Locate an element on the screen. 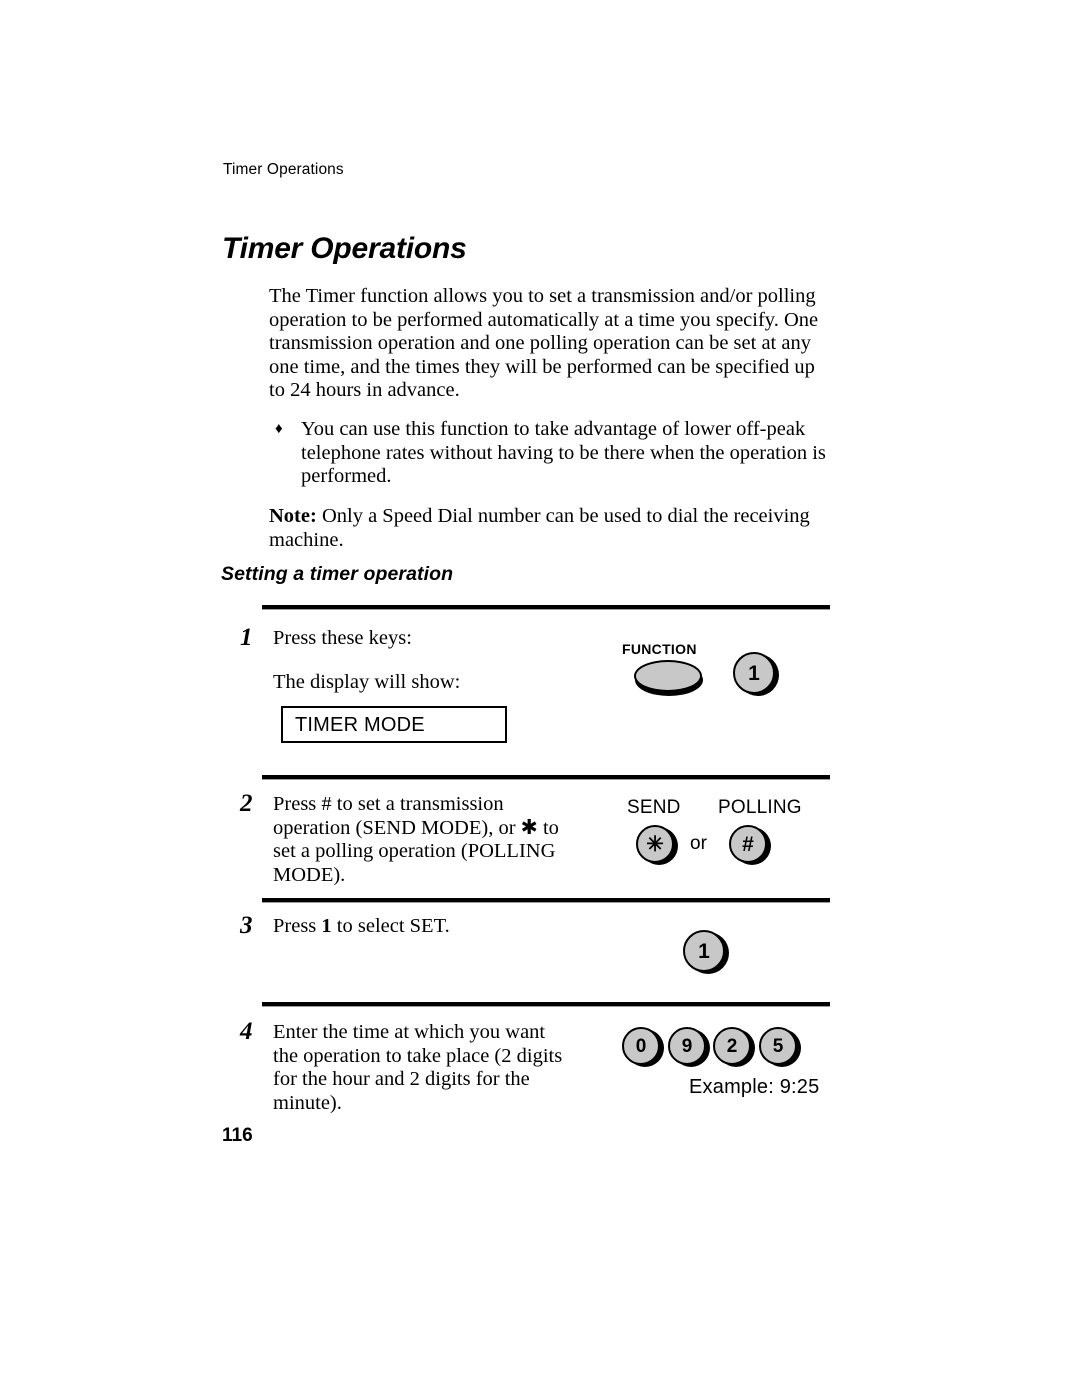  keypad-key-5: 5 is located at coordinates (778, 1046).